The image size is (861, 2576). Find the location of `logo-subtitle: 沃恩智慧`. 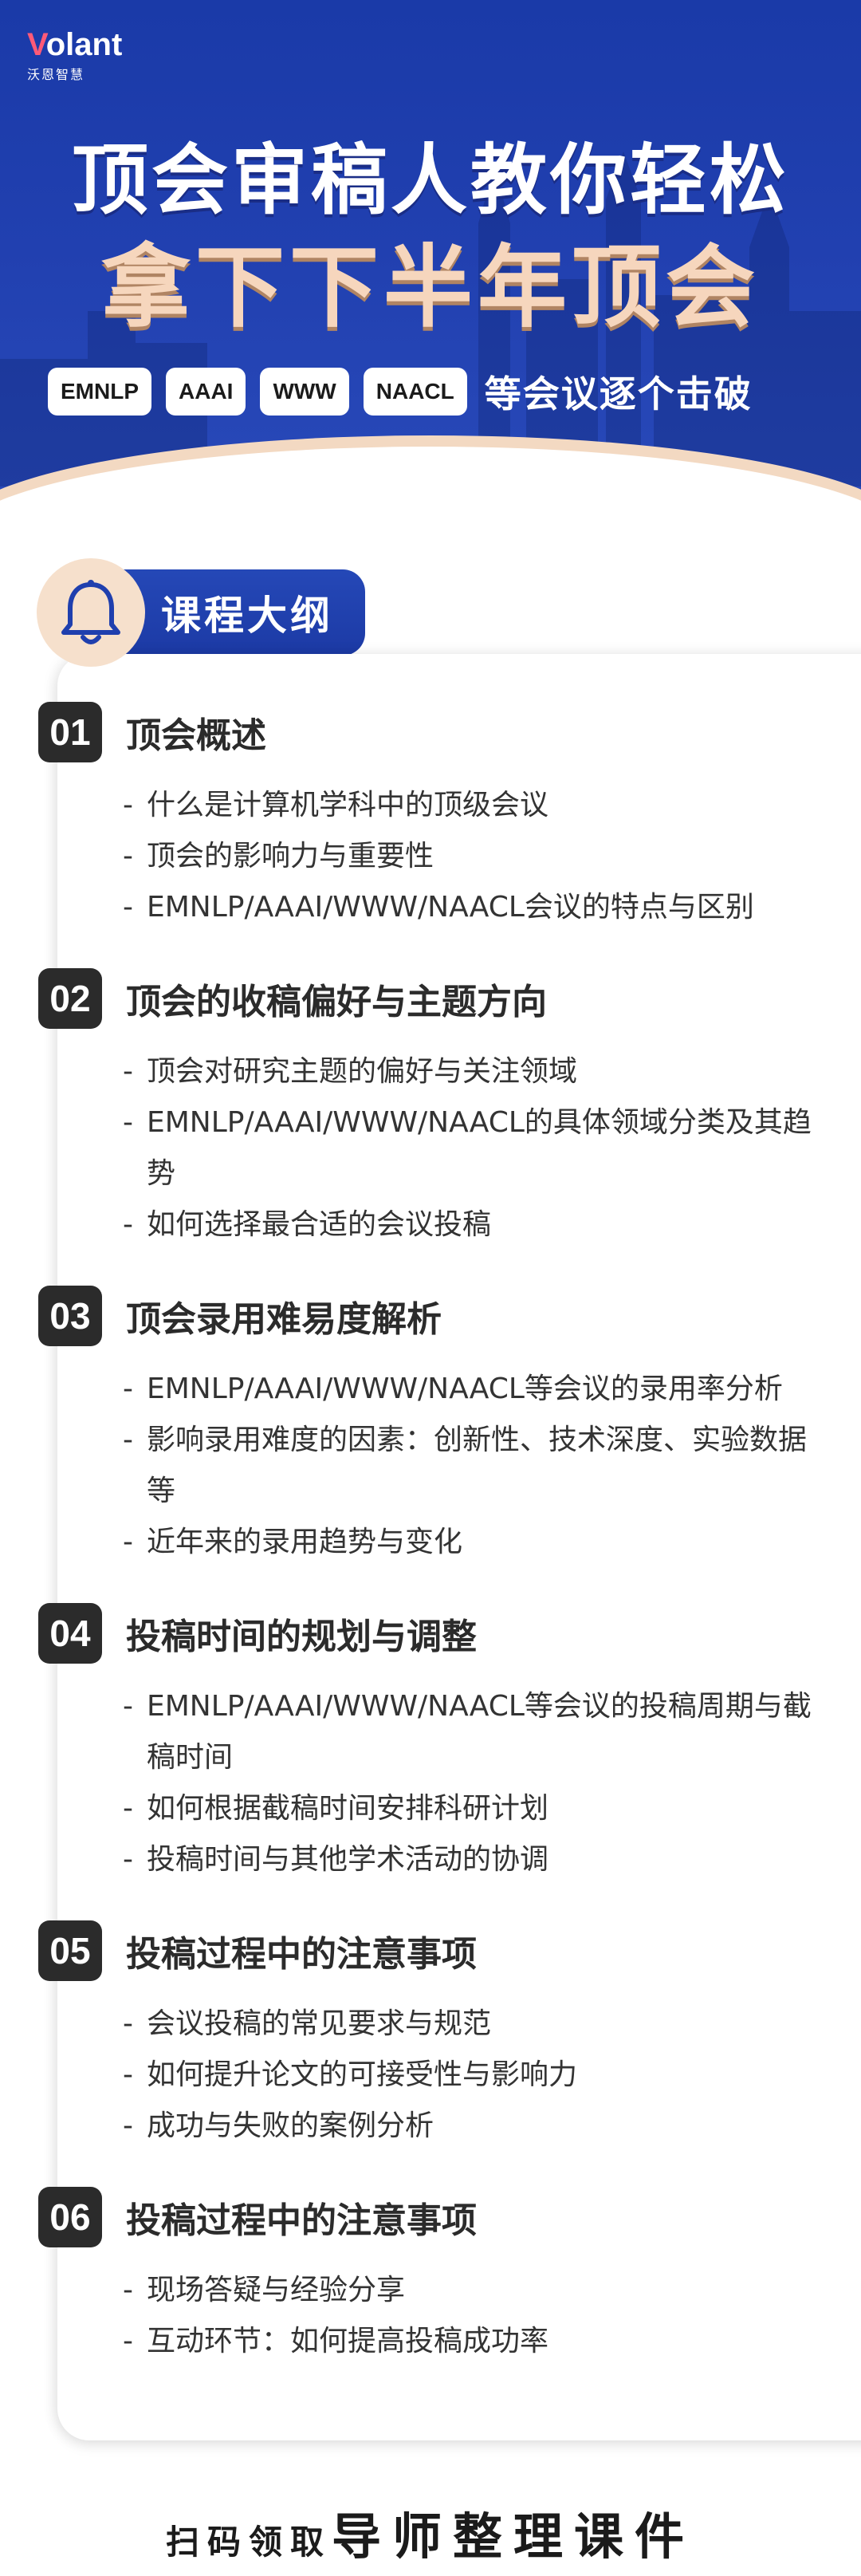

logo-subtitle: 沃恩智慧 is located at coordinates (56, 74).